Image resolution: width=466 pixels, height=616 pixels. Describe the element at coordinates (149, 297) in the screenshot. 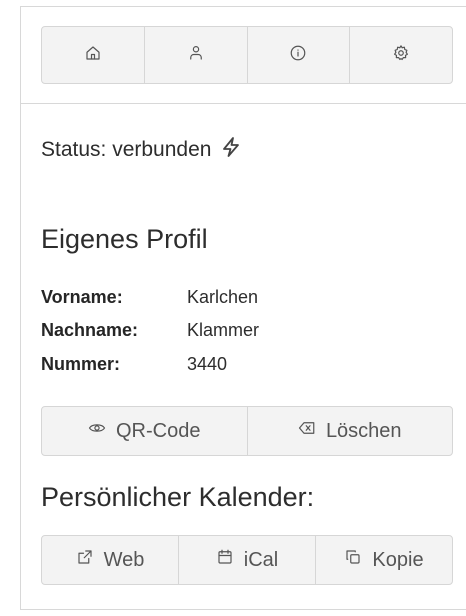

I see `profile-field-firstname: Vorname: Karlchen` at that location.